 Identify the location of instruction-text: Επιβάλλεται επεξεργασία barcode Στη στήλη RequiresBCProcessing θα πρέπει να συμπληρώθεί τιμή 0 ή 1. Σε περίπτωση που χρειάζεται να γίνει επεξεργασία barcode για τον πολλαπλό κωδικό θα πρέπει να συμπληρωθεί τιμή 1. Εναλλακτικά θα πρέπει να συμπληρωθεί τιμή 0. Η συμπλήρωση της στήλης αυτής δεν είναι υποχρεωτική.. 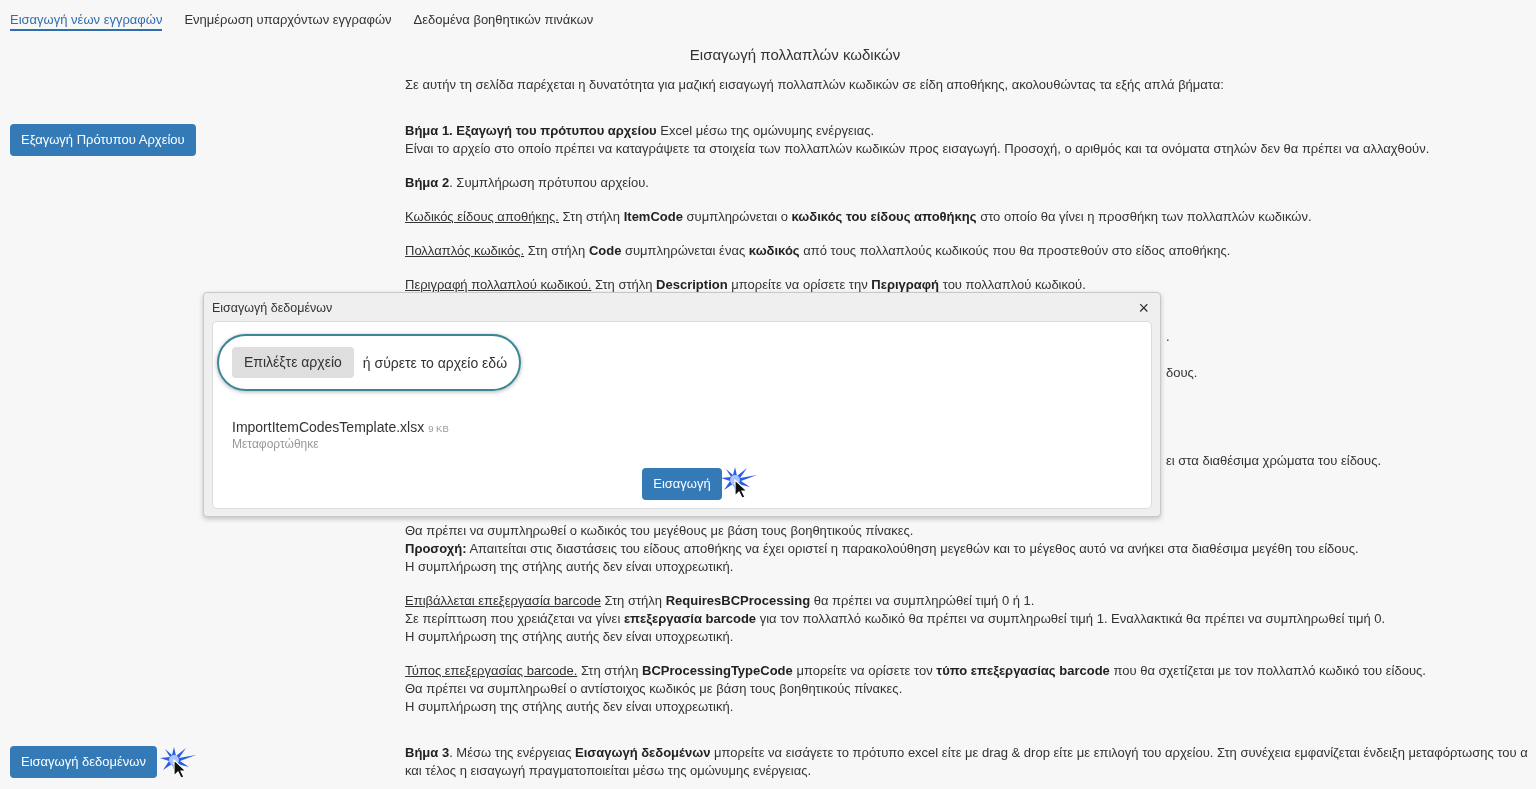
(896, 619).